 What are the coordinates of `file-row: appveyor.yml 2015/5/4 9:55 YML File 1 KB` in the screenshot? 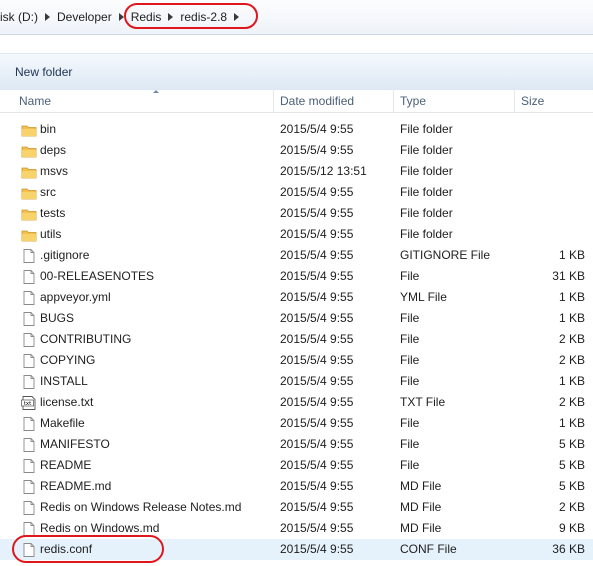 It's located at (296, 297).